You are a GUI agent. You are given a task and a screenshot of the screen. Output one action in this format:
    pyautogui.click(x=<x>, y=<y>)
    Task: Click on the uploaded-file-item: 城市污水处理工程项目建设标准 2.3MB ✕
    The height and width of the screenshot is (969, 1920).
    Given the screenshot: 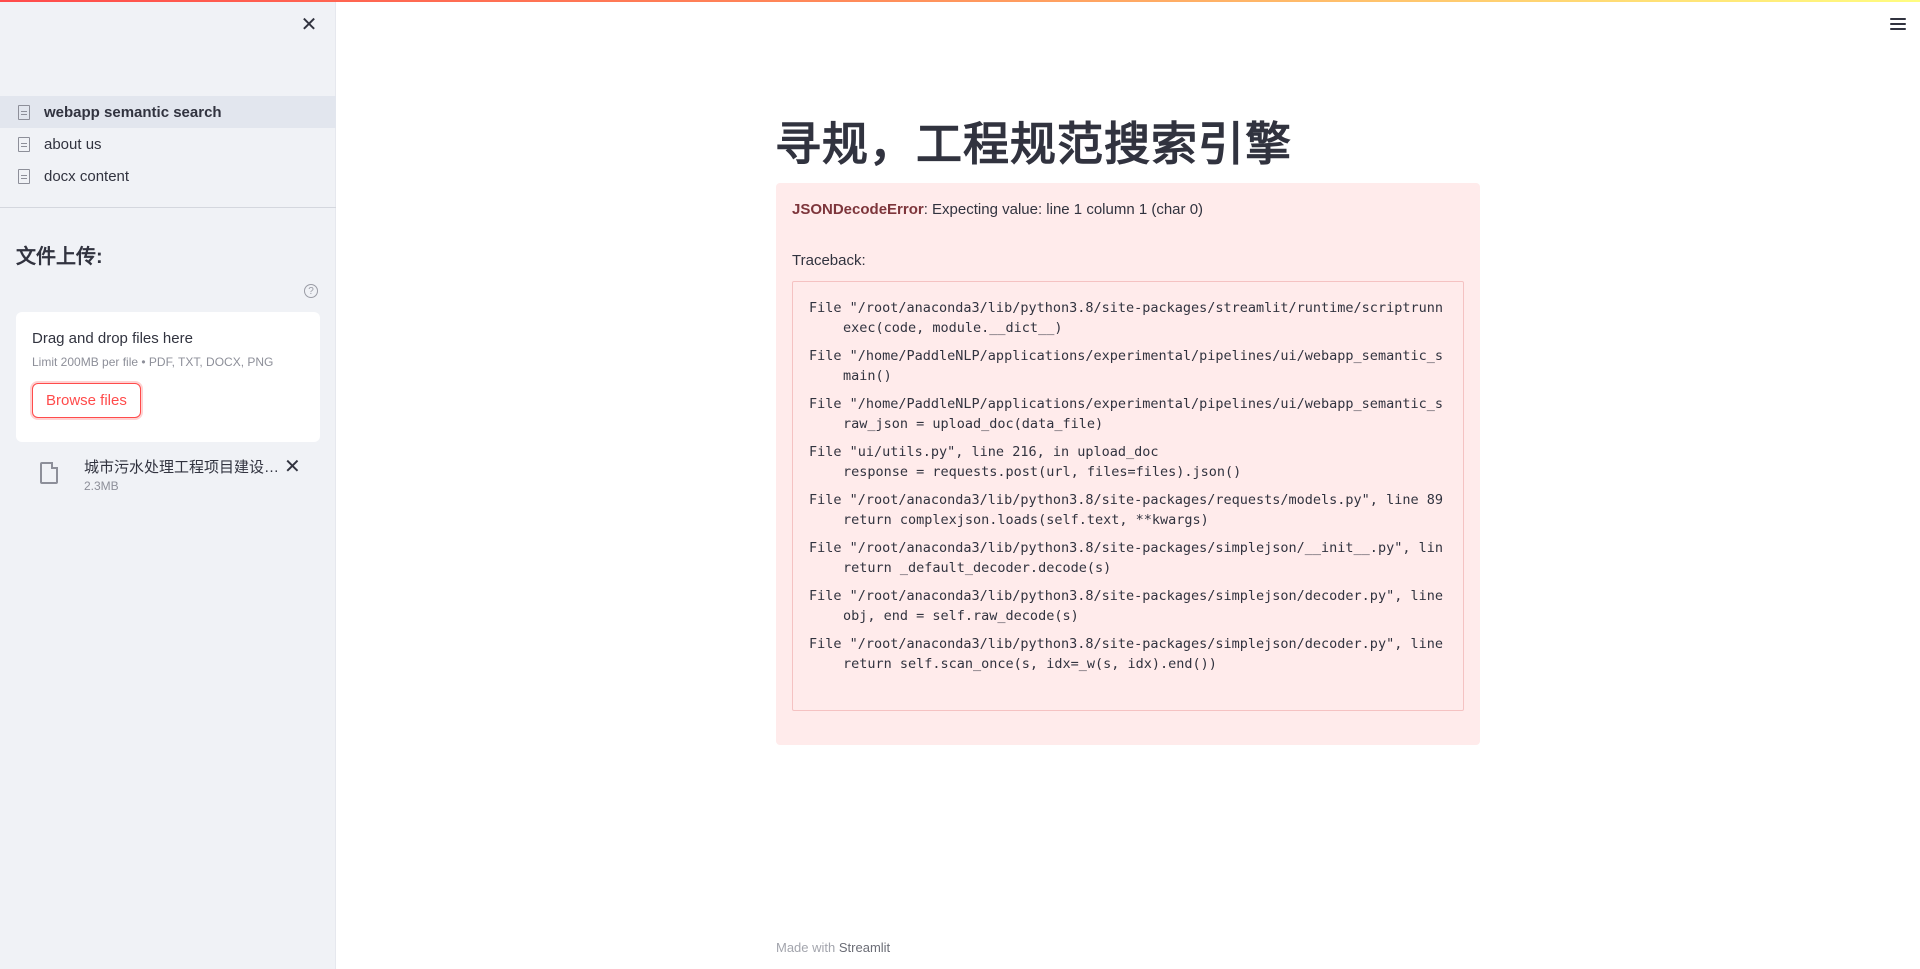 What is the action you would take?
    pyautogui.click(x=175, y=476)
    